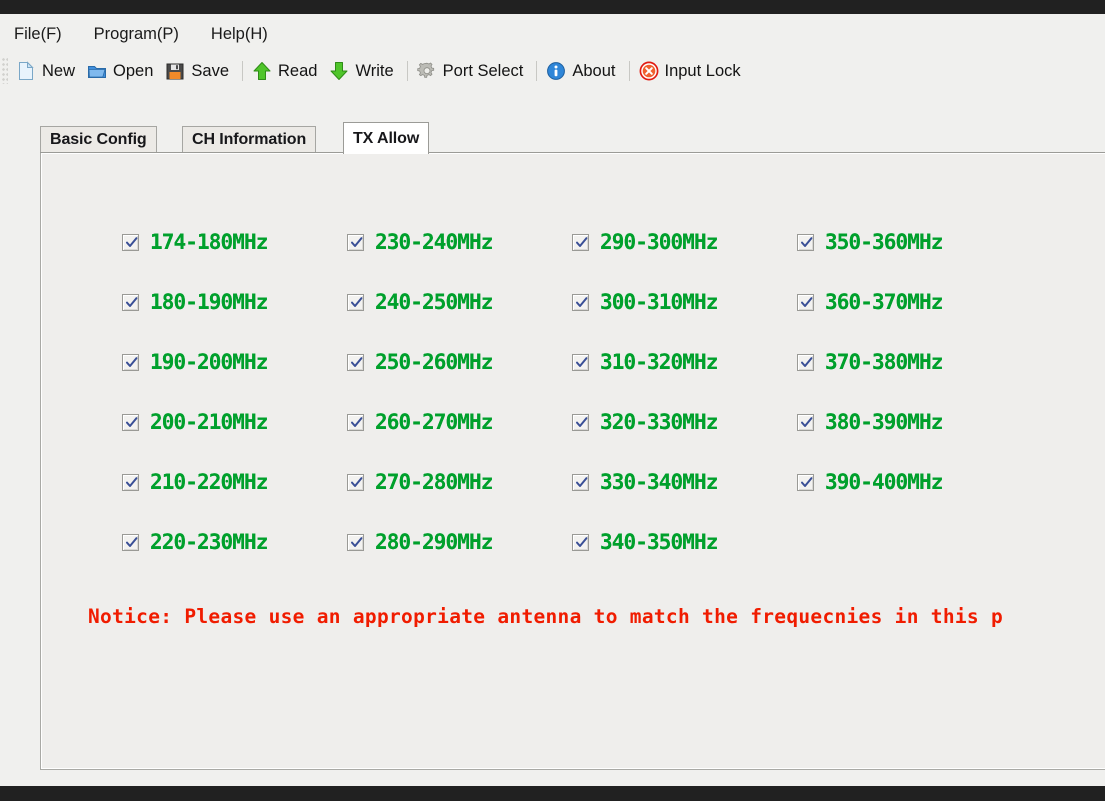  I want to click on band-label: 370-380MHz, so click(884, 362).